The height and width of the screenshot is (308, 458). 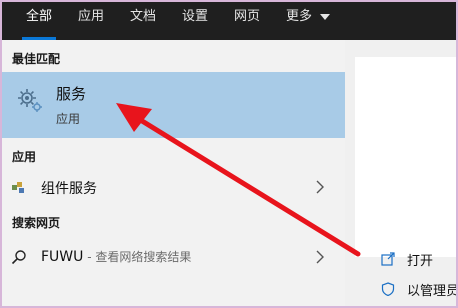 What do you see at coordinates (39, 16) in the screenshot?
I see `tab-all-label: 全部` at bounding box center [39, 16].